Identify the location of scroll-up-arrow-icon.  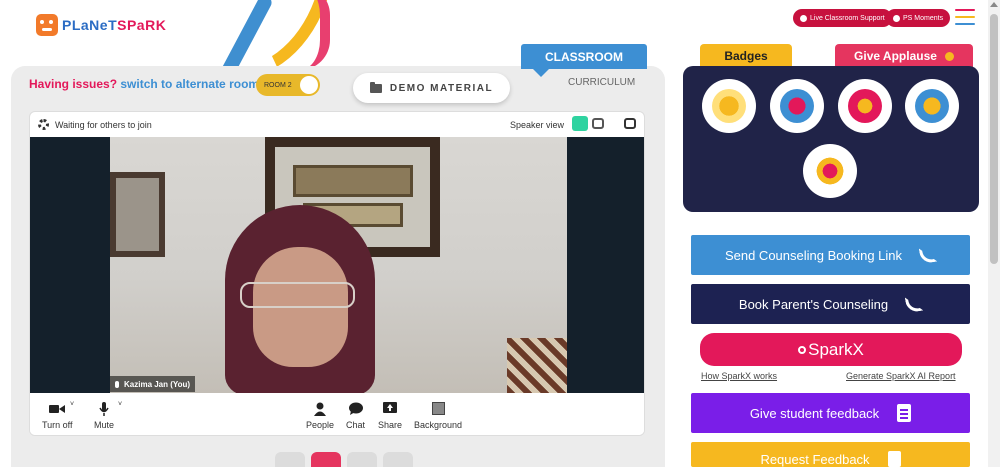
(994, 4).